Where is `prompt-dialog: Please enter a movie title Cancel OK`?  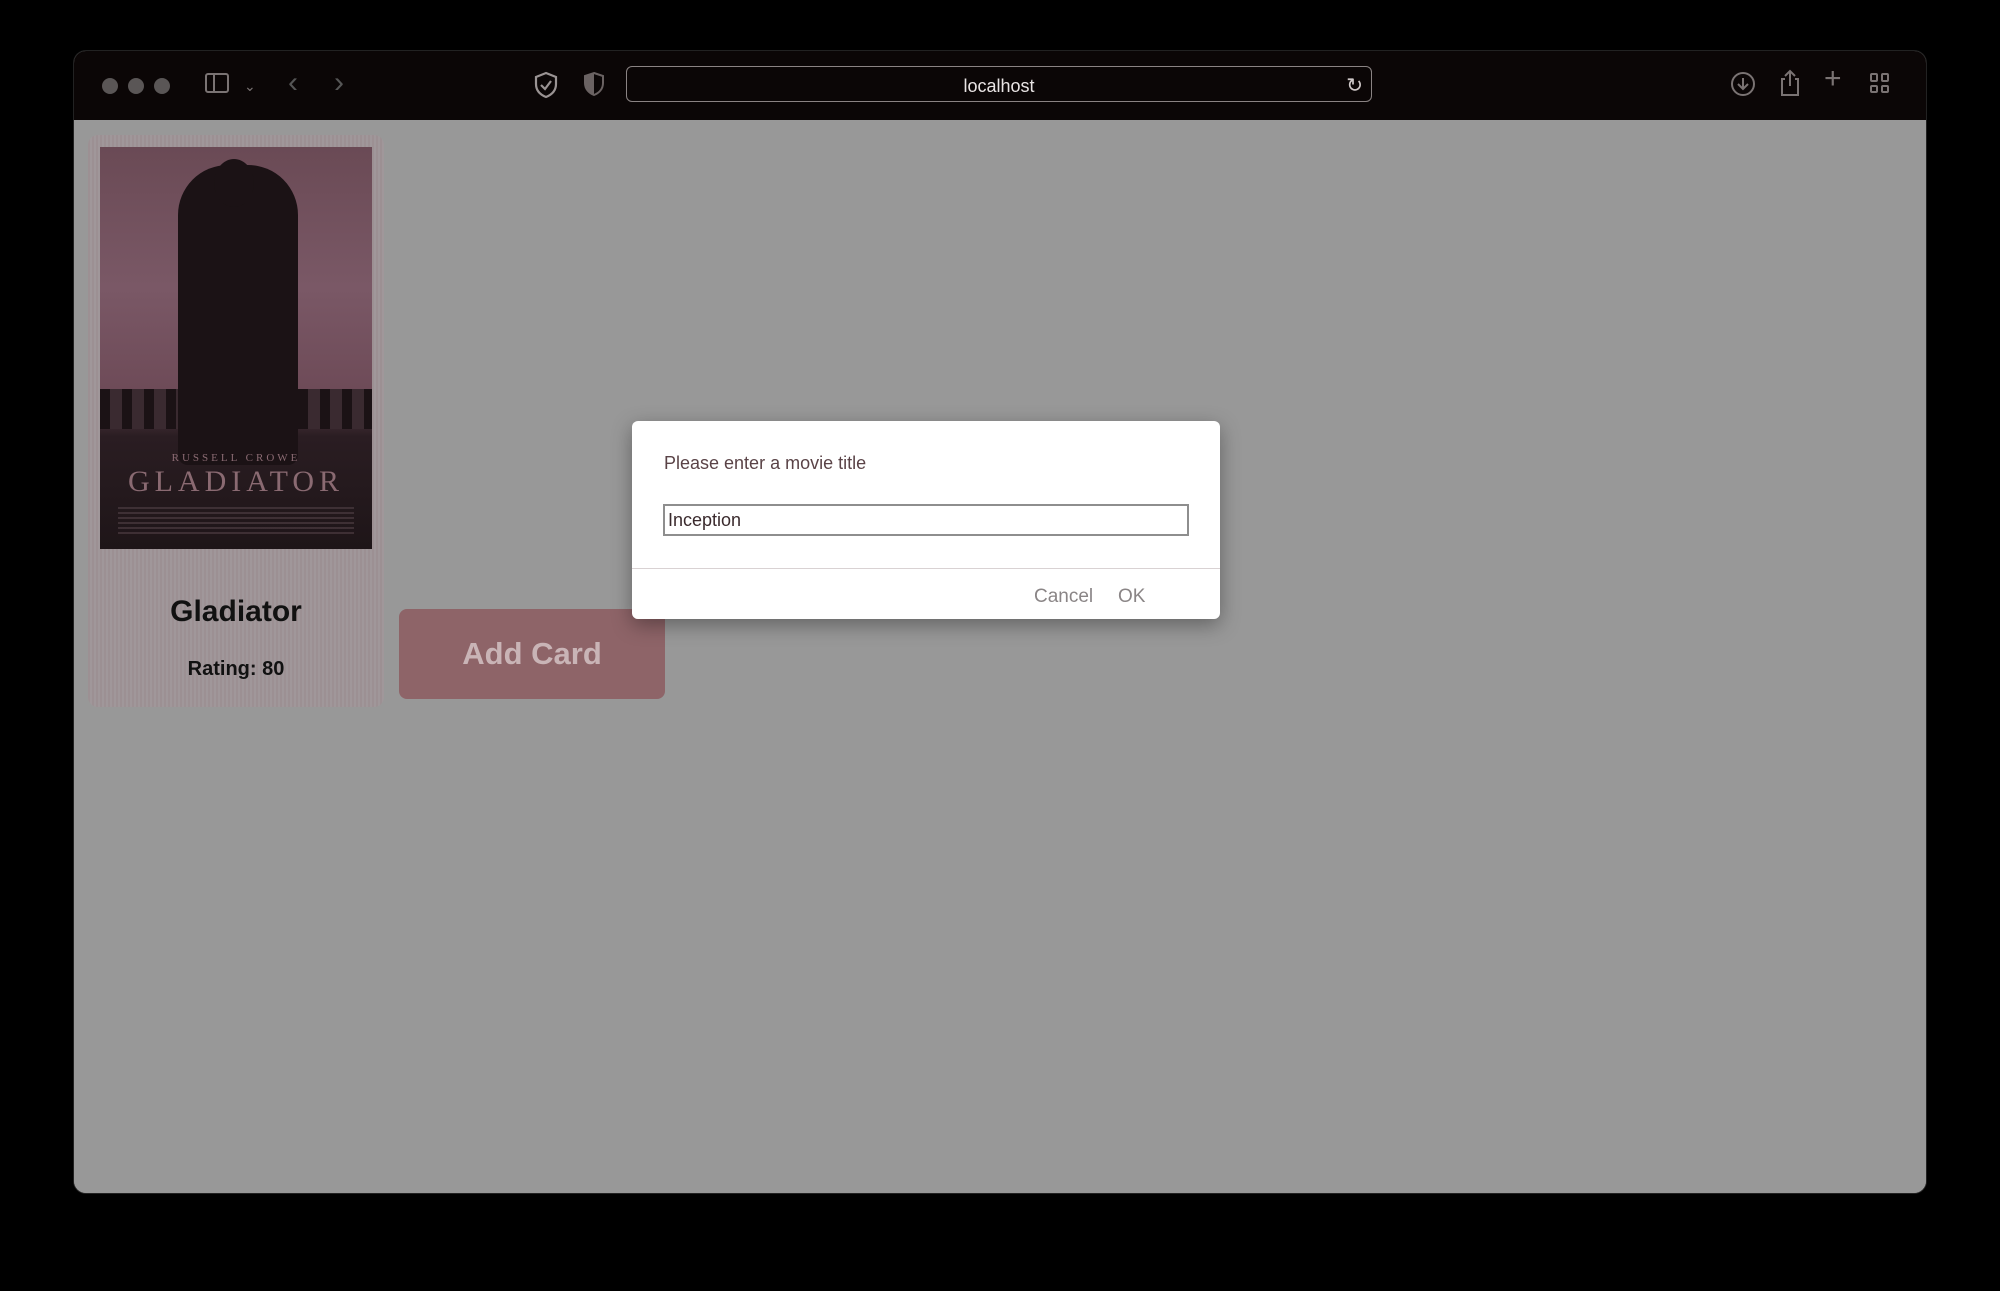 prompt-dialog: Please enter a movie title Cancel OK is located at coordinates (926, 520).